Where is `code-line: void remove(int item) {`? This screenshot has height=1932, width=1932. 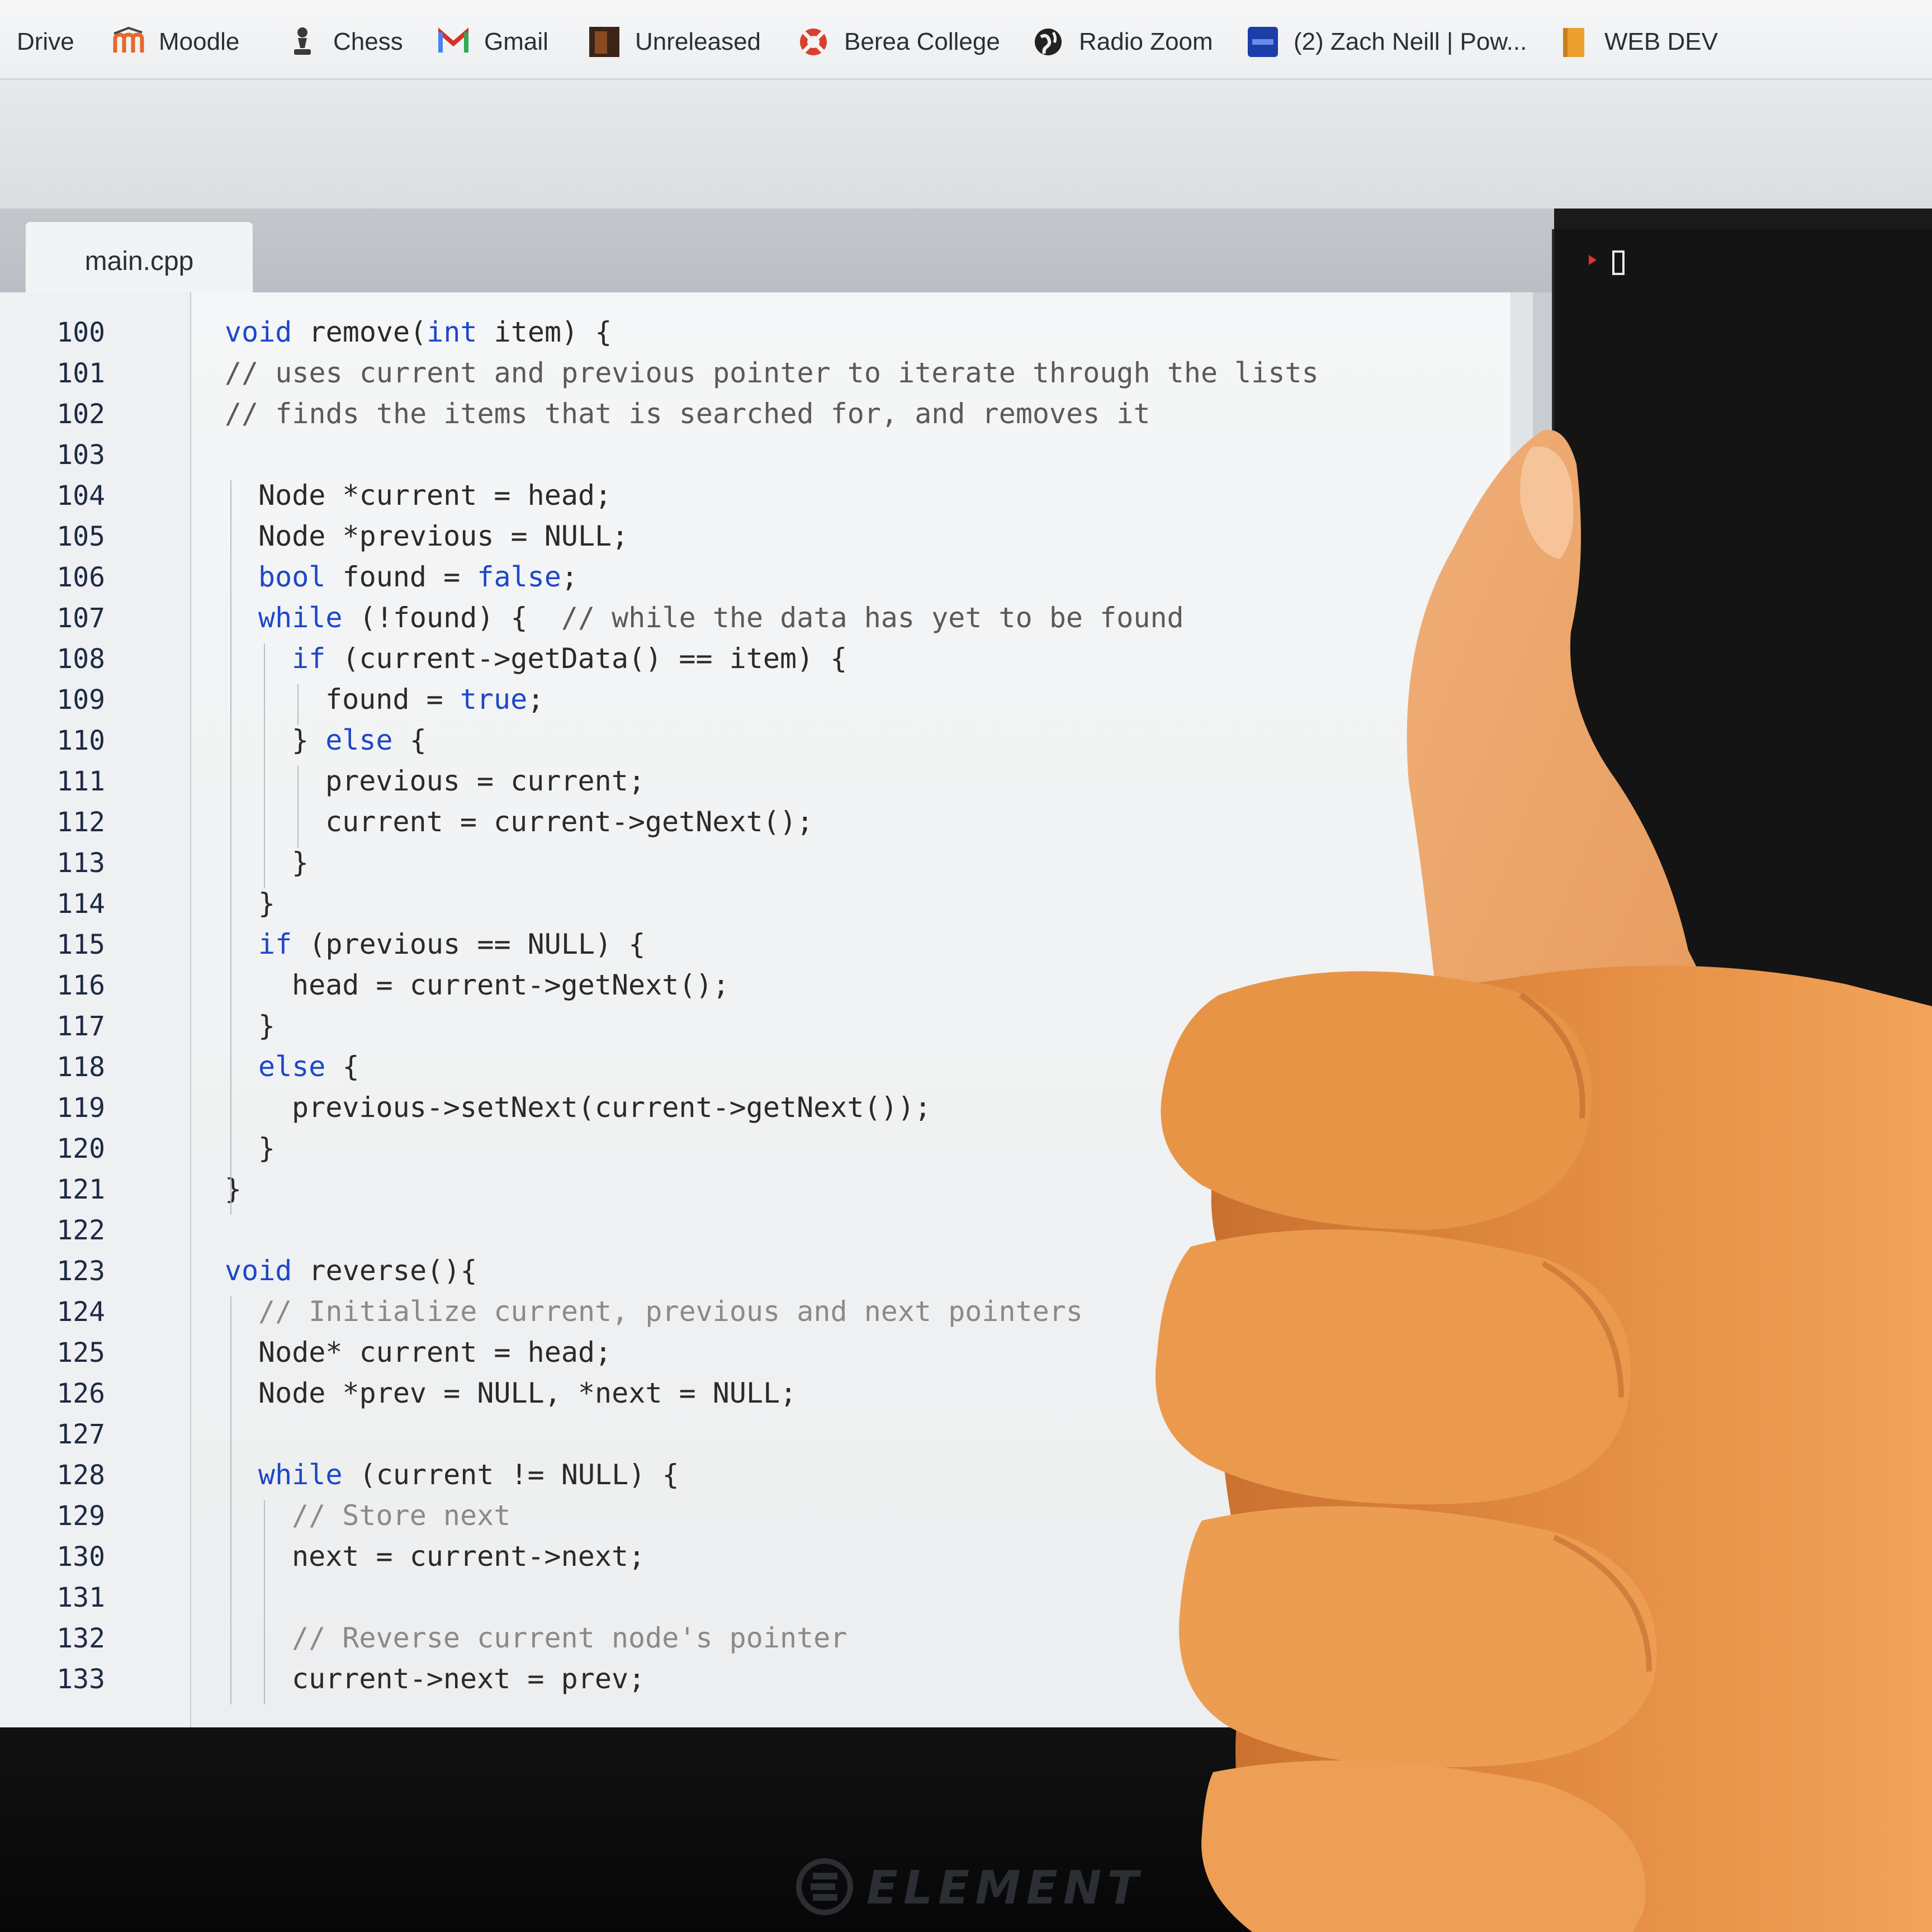 code-line: void remove(int item) { is located at coordinates (418, 332).